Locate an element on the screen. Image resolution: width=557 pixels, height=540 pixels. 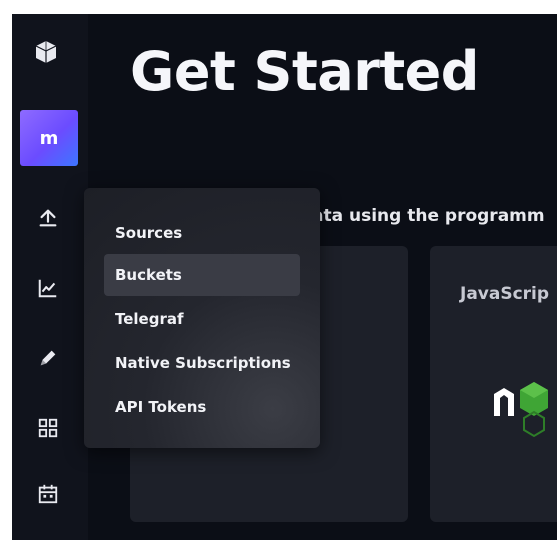
menu-item-buckets: Buckets is located at coordinates (202, 275).